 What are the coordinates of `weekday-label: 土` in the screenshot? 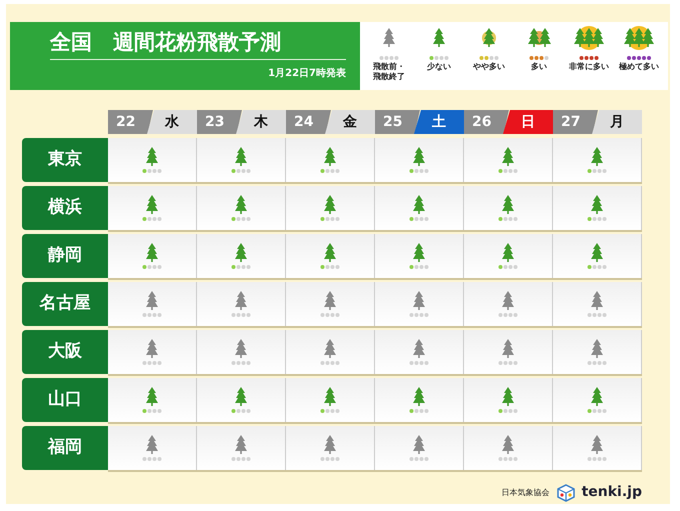 It's located at (439, 122).